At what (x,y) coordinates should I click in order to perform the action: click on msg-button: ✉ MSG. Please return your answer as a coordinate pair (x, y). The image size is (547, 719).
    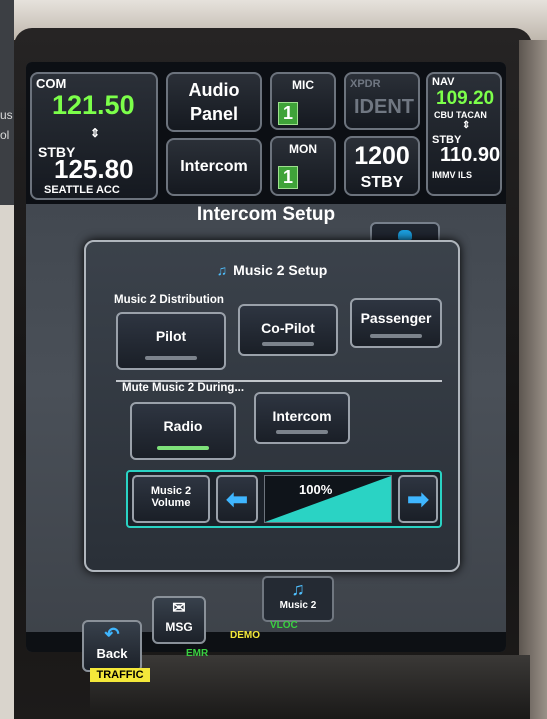
    Looking at the image, I should click on (179, 620).